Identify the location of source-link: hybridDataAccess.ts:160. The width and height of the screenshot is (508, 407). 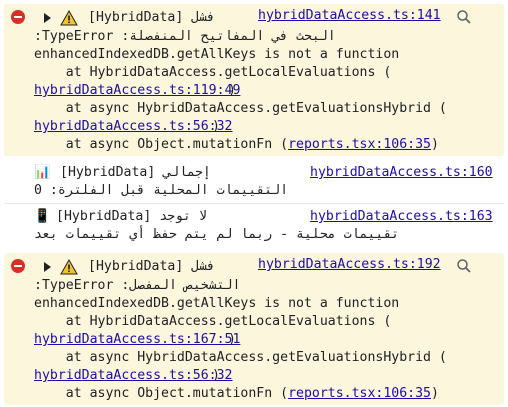
(401, 173).